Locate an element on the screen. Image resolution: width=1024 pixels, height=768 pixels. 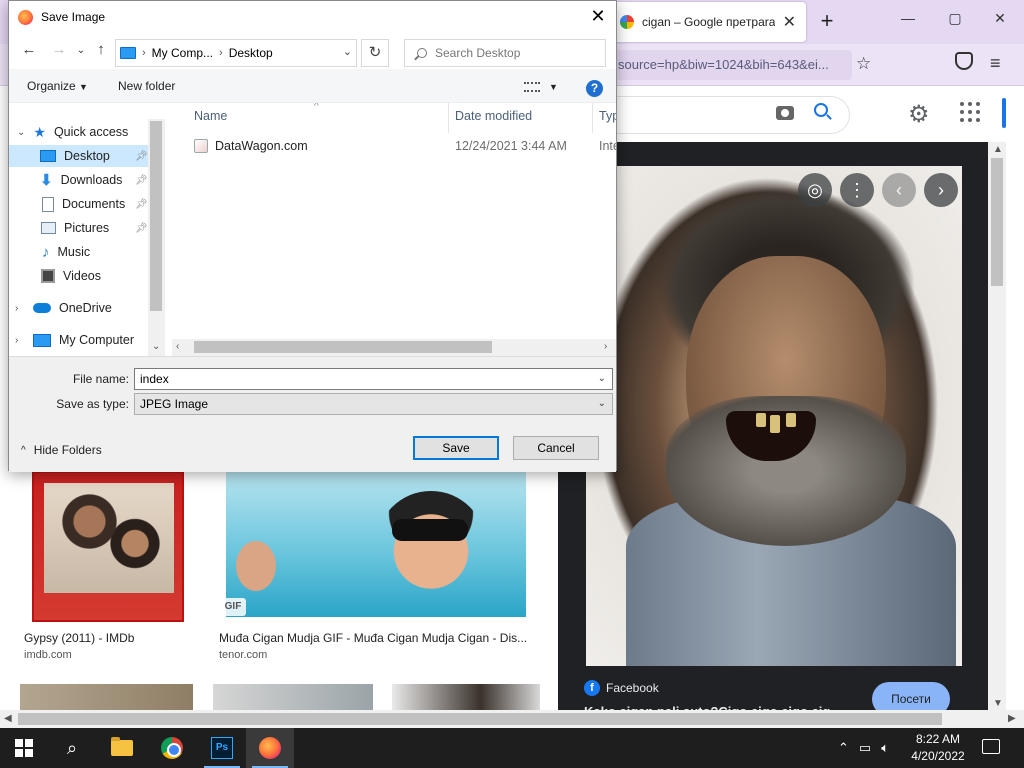
up-arrow-icon: ↑ is located at coordinates (101, 49).